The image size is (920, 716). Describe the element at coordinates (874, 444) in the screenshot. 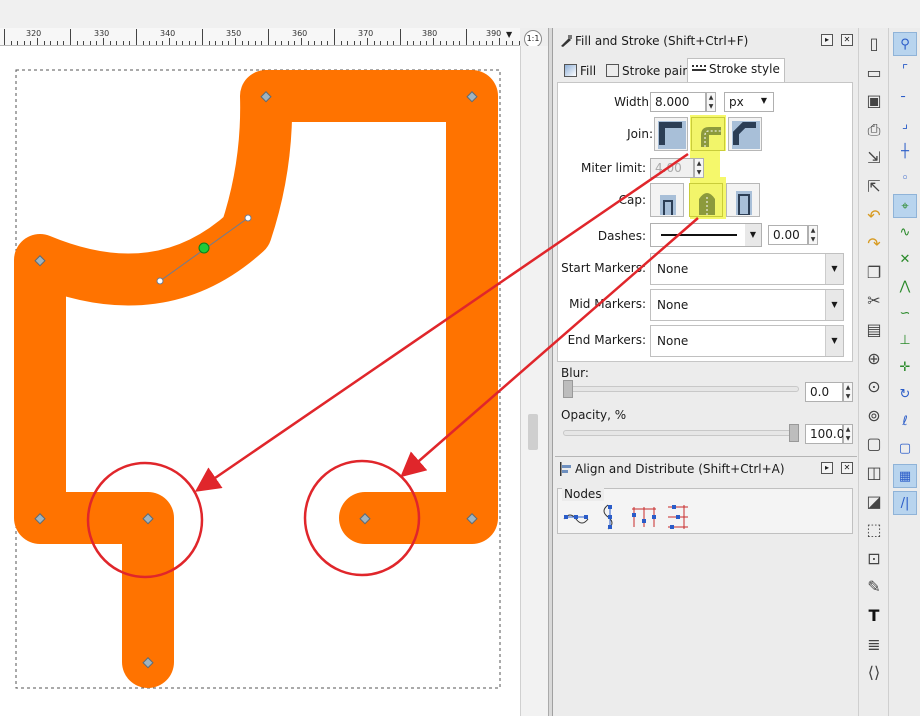

I see `duplicate-icon: ▢` at that location.